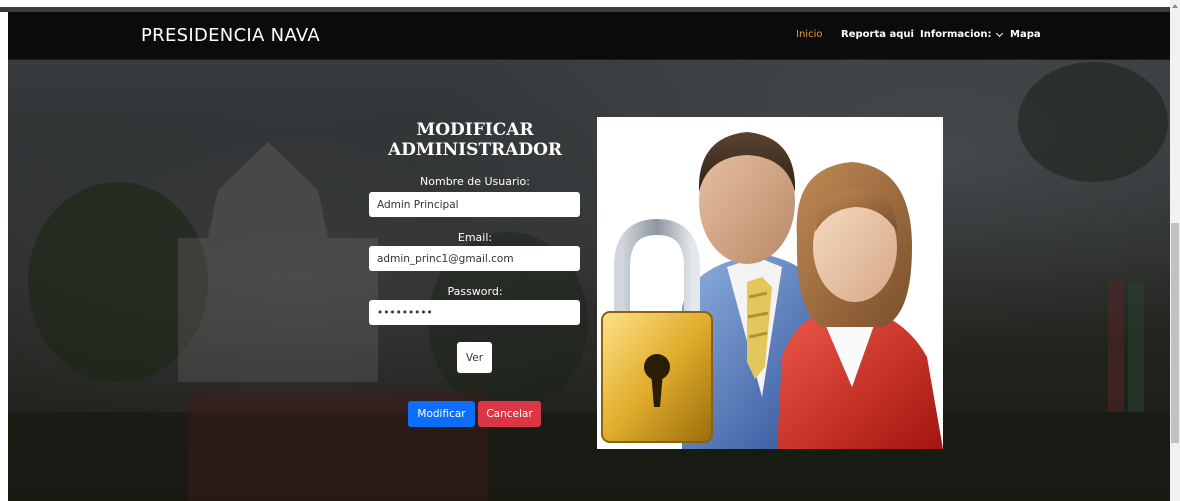 Image resolution: width=1180 pixels, height=501 pixels. What do you see at coordinates (474, 312) in the screenshot?
I see `password-field` at bounding box center [474, 312].